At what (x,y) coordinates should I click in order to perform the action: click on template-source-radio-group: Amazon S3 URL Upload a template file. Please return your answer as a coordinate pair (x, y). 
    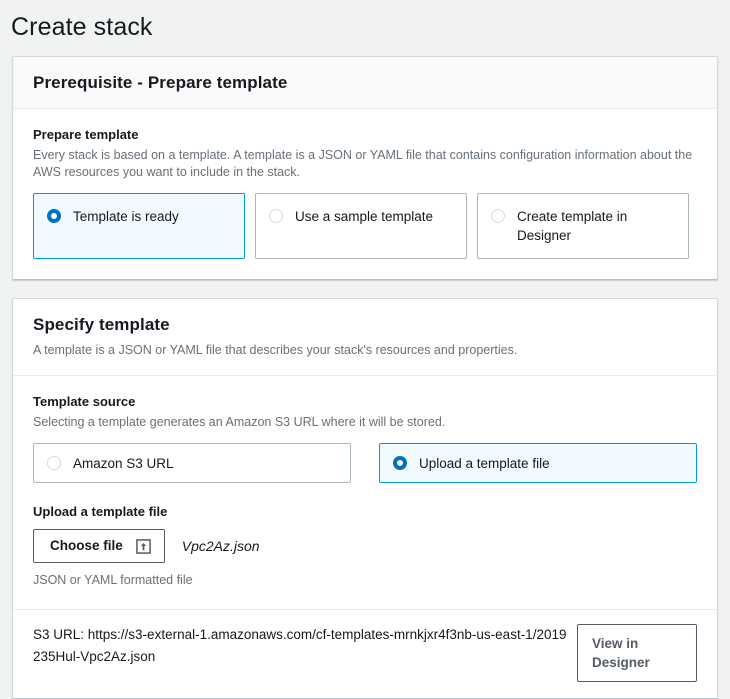
    Looking at the image, I should click on (365, 463).